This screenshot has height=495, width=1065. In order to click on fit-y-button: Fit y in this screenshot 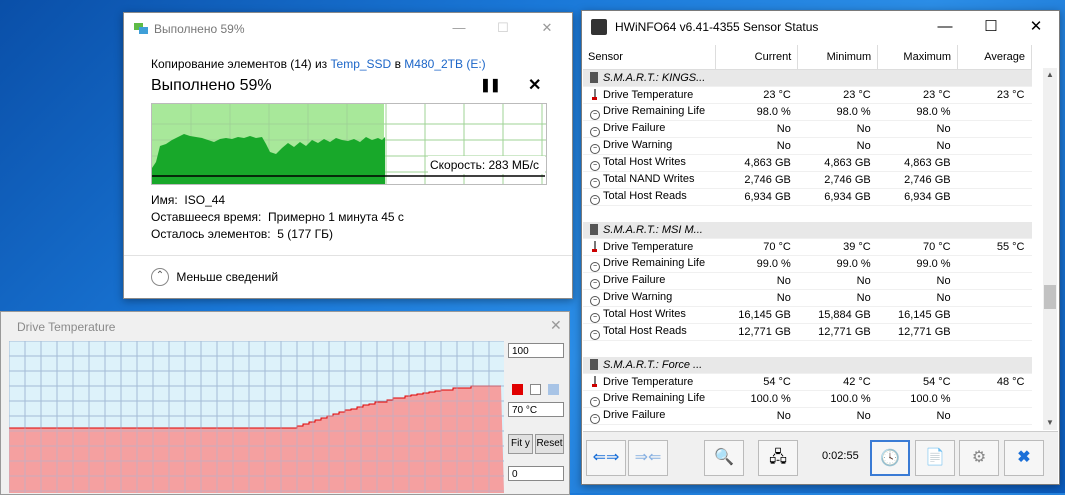, I will do `click(520, 444)`.